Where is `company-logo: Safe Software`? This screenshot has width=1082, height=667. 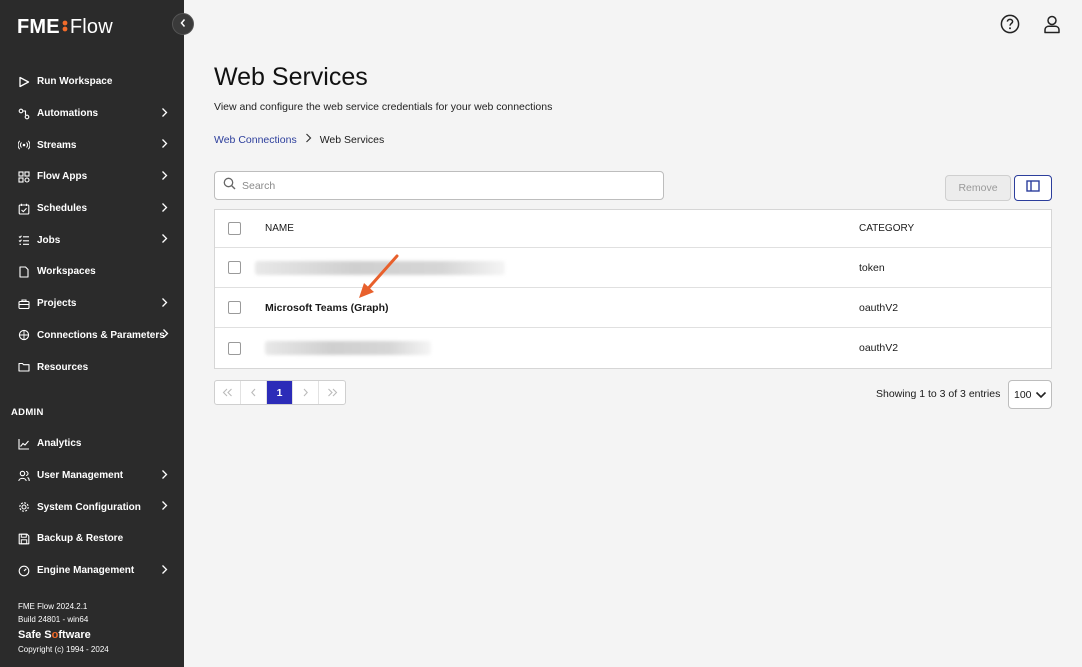 company-logo: Safe Software is located at coordinates (54, 635).